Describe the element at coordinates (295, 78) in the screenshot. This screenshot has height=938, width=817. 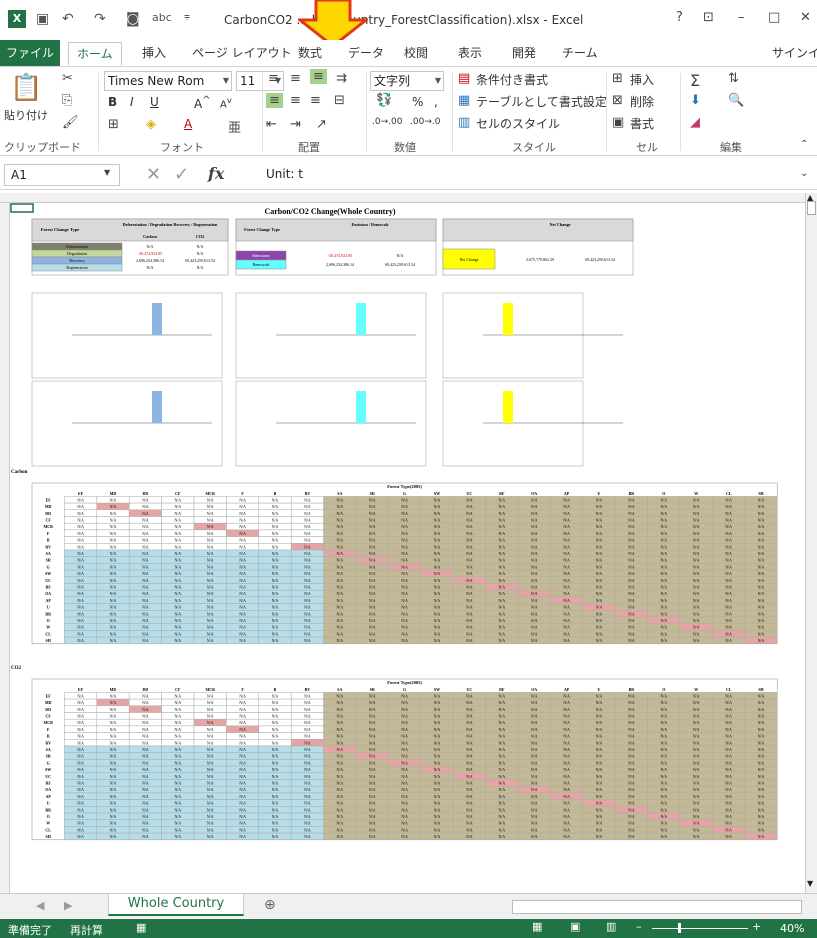
I see `align-middle-icon: ≡` at that location.